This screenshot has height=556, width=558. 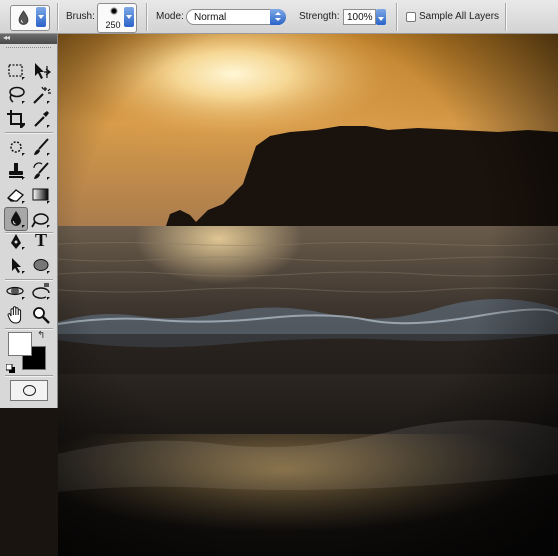 I want to click on zoom-tool, so click(x=41, y=315).